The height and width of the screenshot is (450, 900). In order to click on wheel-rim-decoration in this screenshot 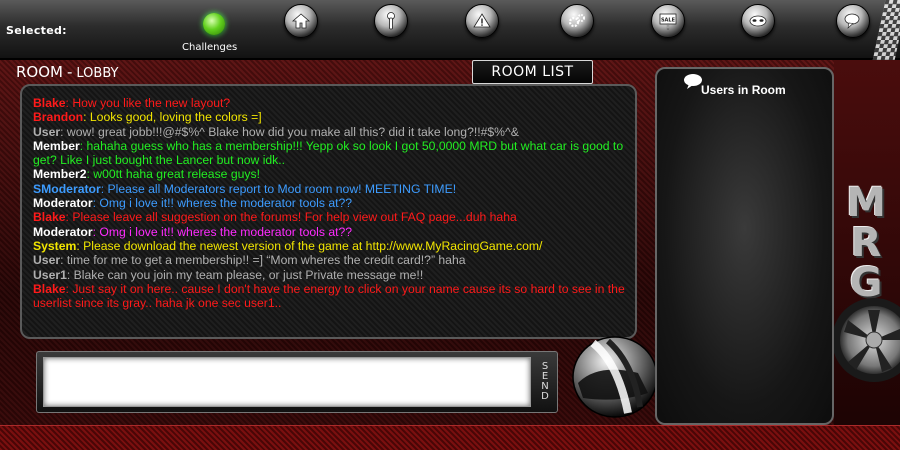, I will do `click(867, 340)`.